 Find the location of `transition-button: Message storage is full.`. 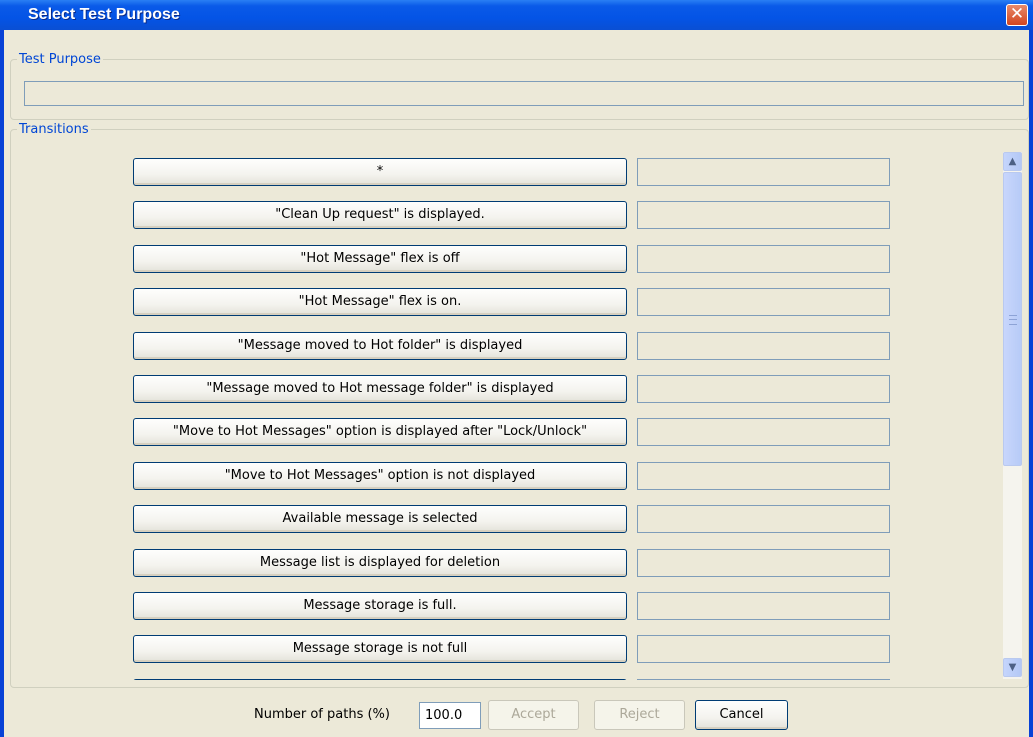

transition-button: Message storage is full. is located at coordinates (380, 606).